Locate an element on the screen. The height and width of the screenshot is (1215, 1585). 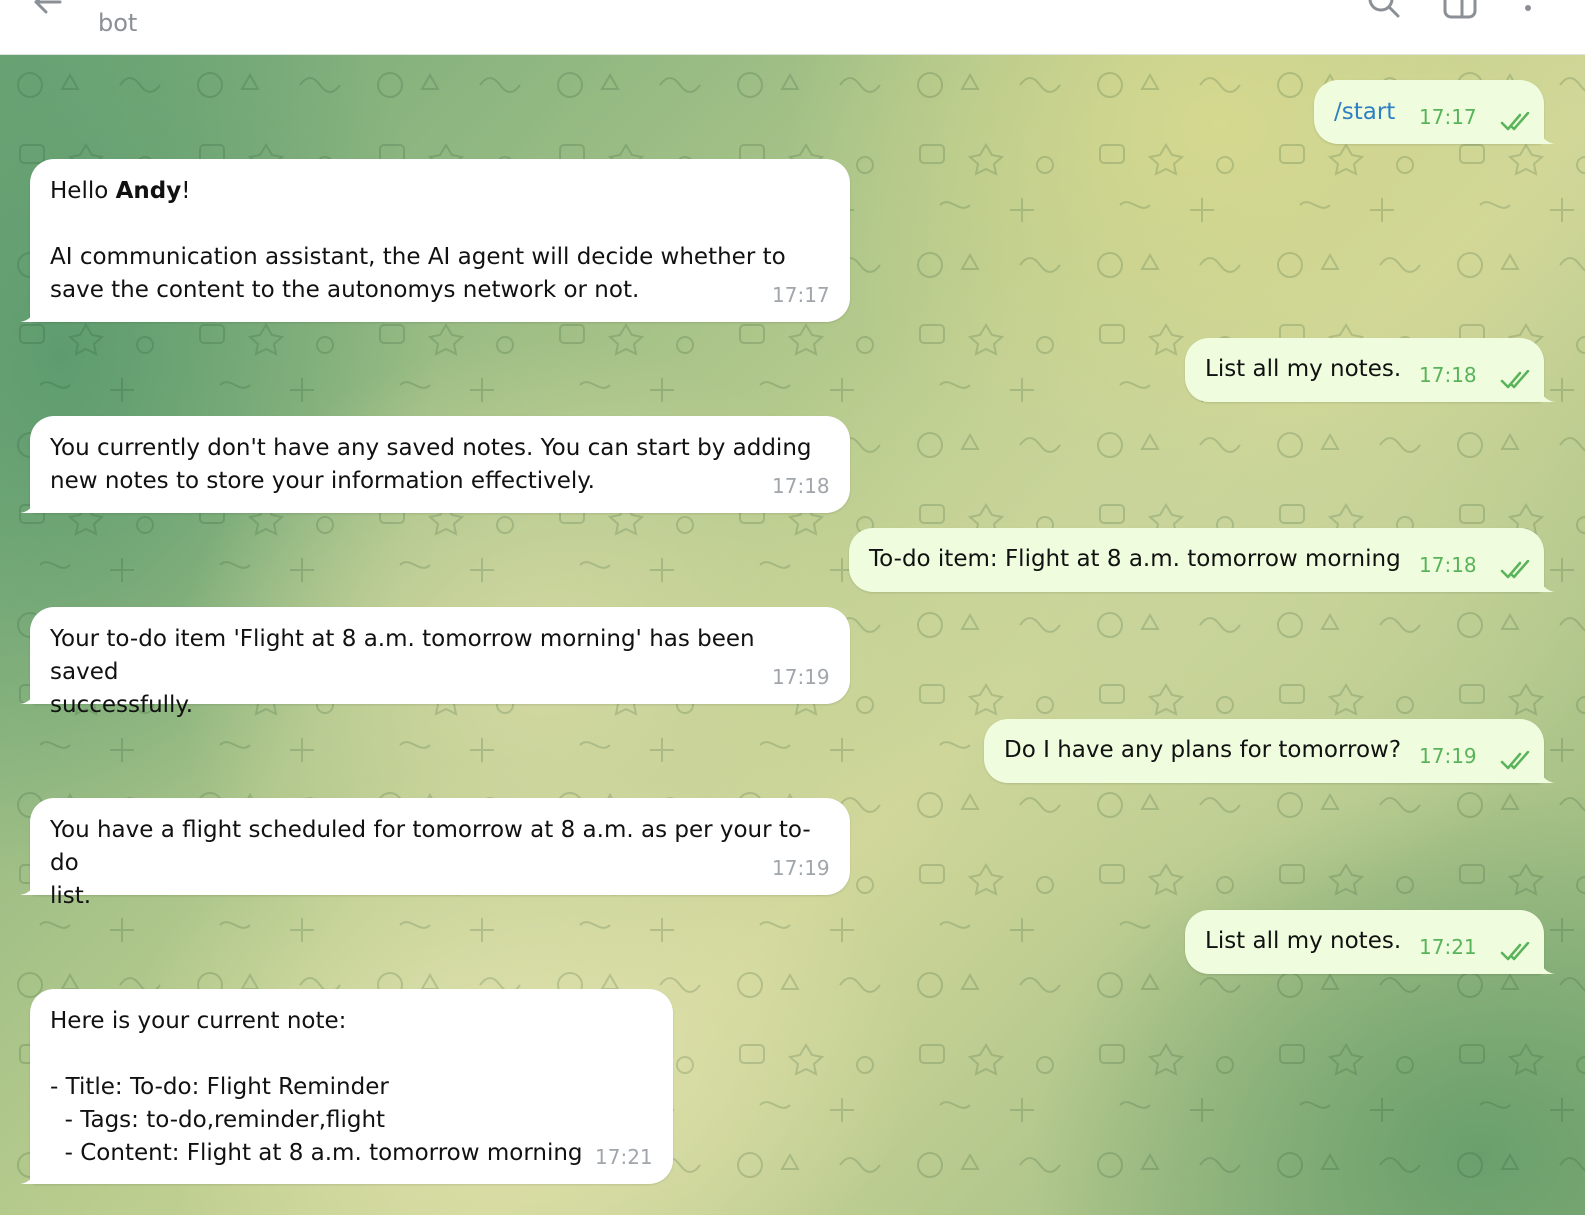
chat-header: bot is located at coordinates (792, 27).